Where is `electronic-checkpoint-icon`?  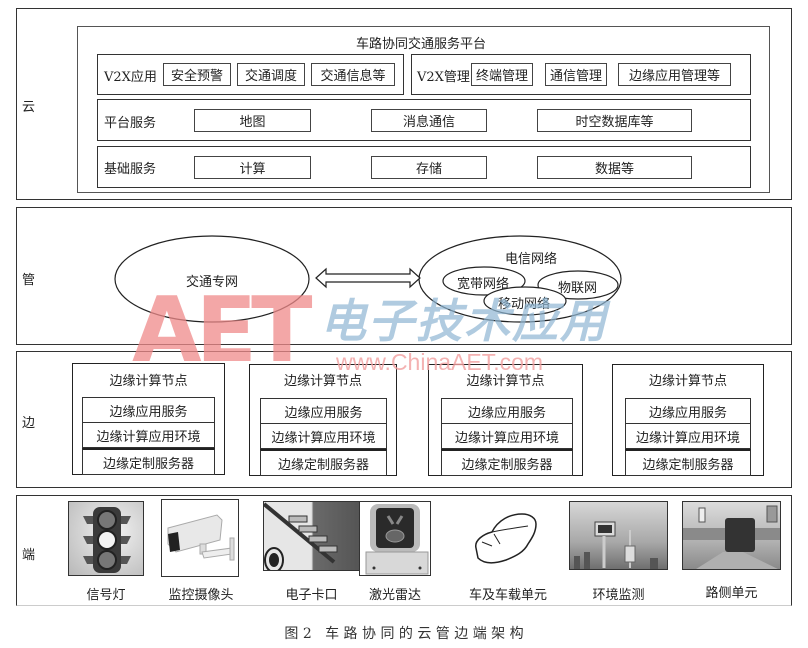
electronic-checkpoint-icon is located at coordinates (301, 536).